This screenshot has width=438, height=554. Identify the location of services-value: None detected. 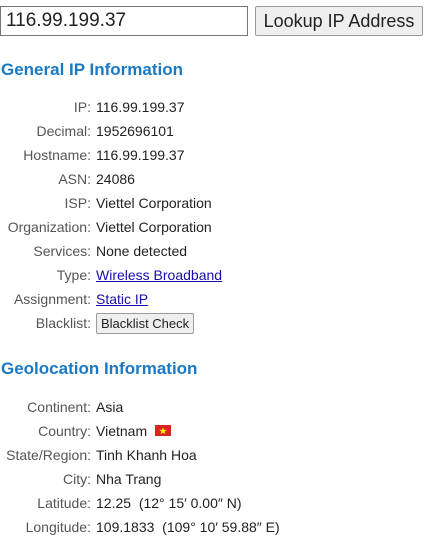
(142, 251).